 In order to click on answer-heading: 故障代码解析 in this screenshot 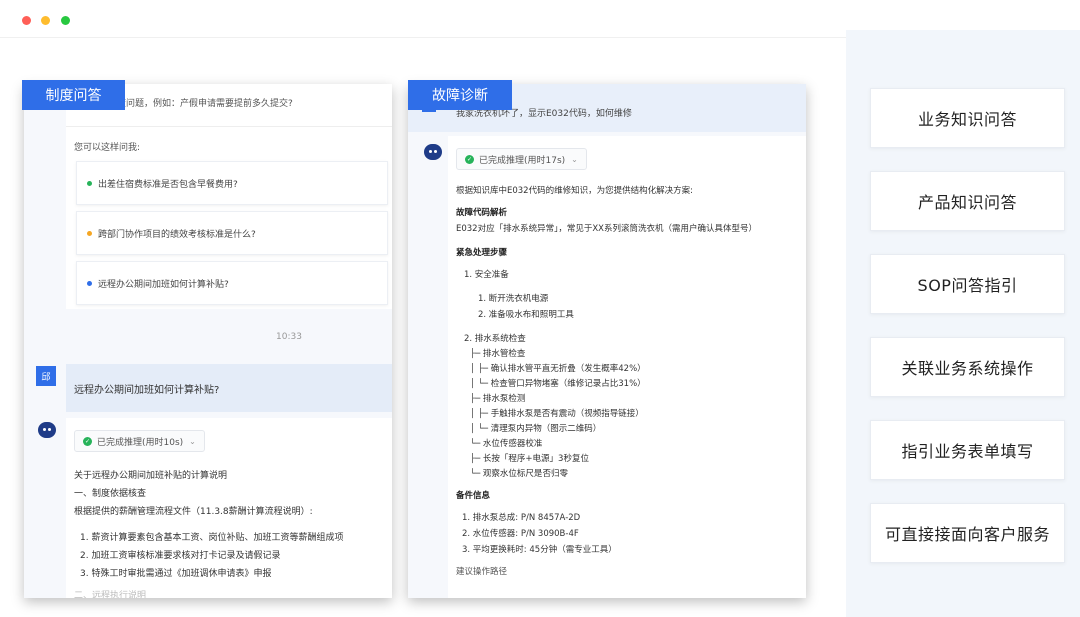, I will do `click(482, 213)`.